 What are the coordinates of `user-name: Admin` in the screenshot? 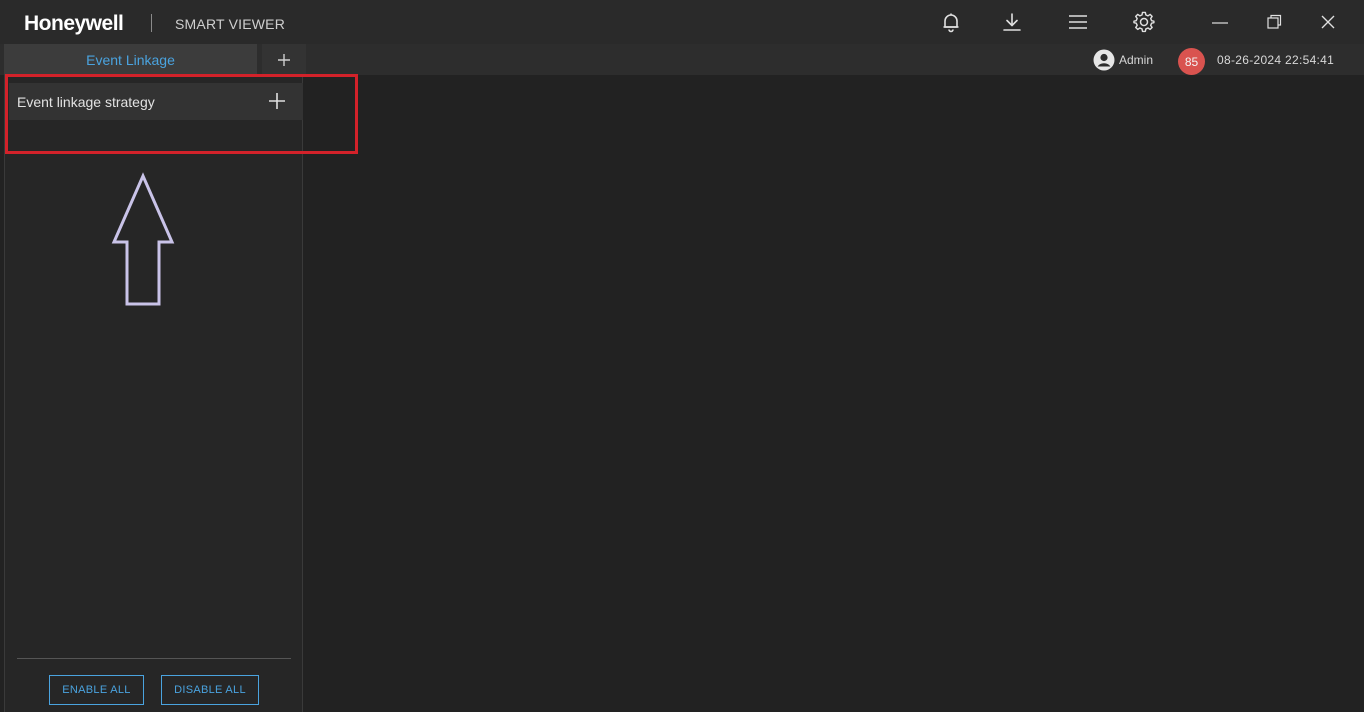 It's located at (1136, 60).